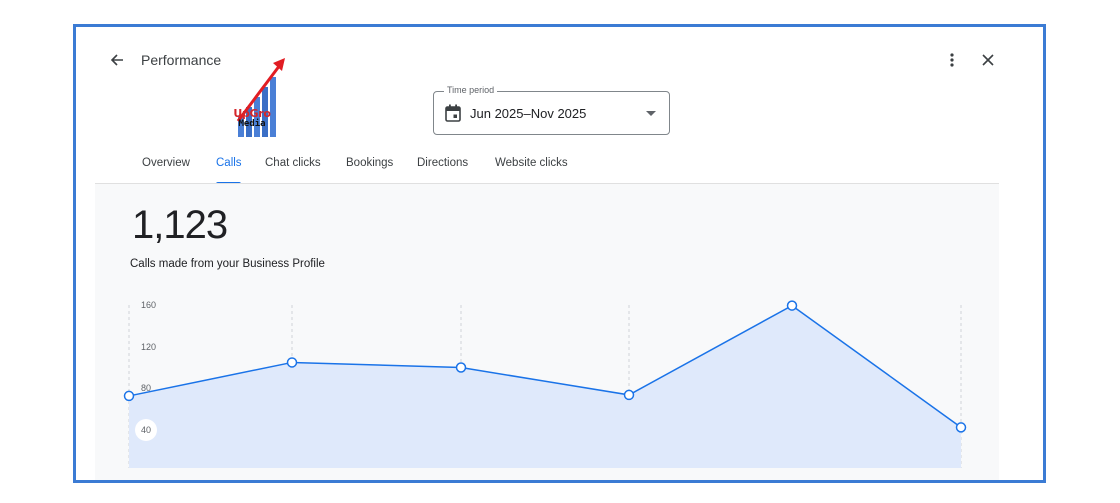 The image size is (1120, 503). Describe the element at coordinates (146, 388) in the screenshot. I see `y-tick-label-80: 80` at that location.